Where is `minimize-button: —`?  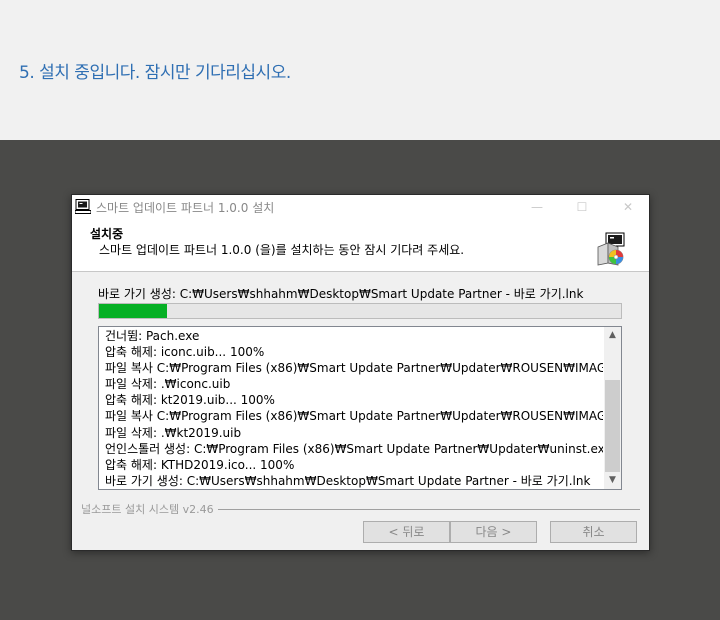
minimize-button: — is located at coordinates (537, 207).